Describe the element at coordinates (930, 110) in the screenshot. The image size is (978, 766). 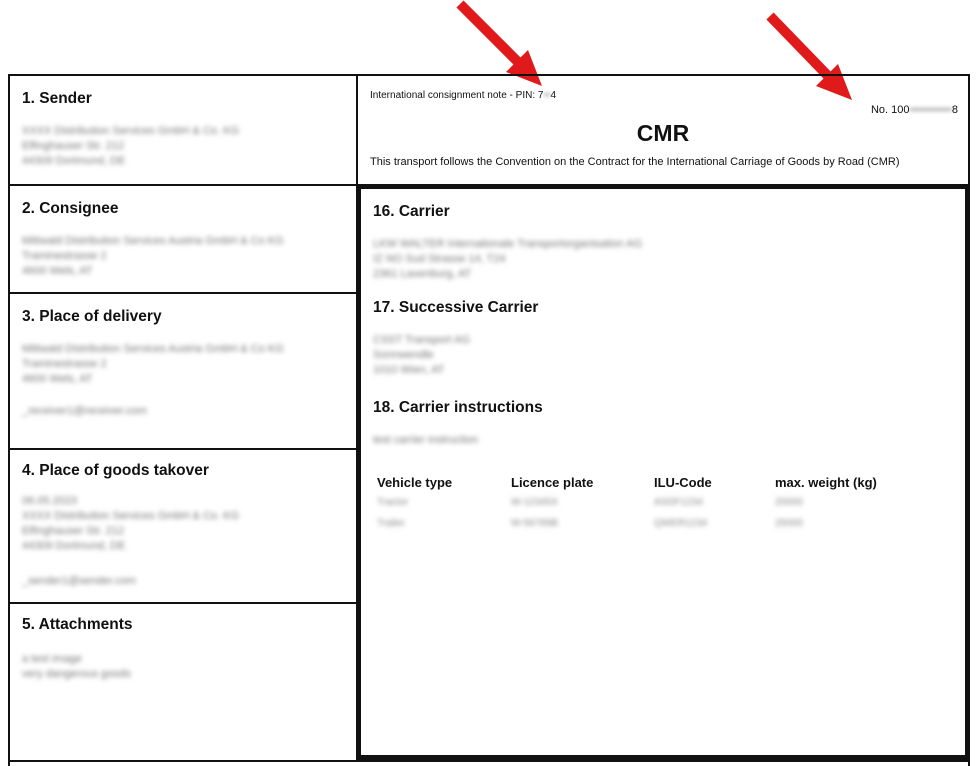
I see `number-masked: •••••••••••` at that location.